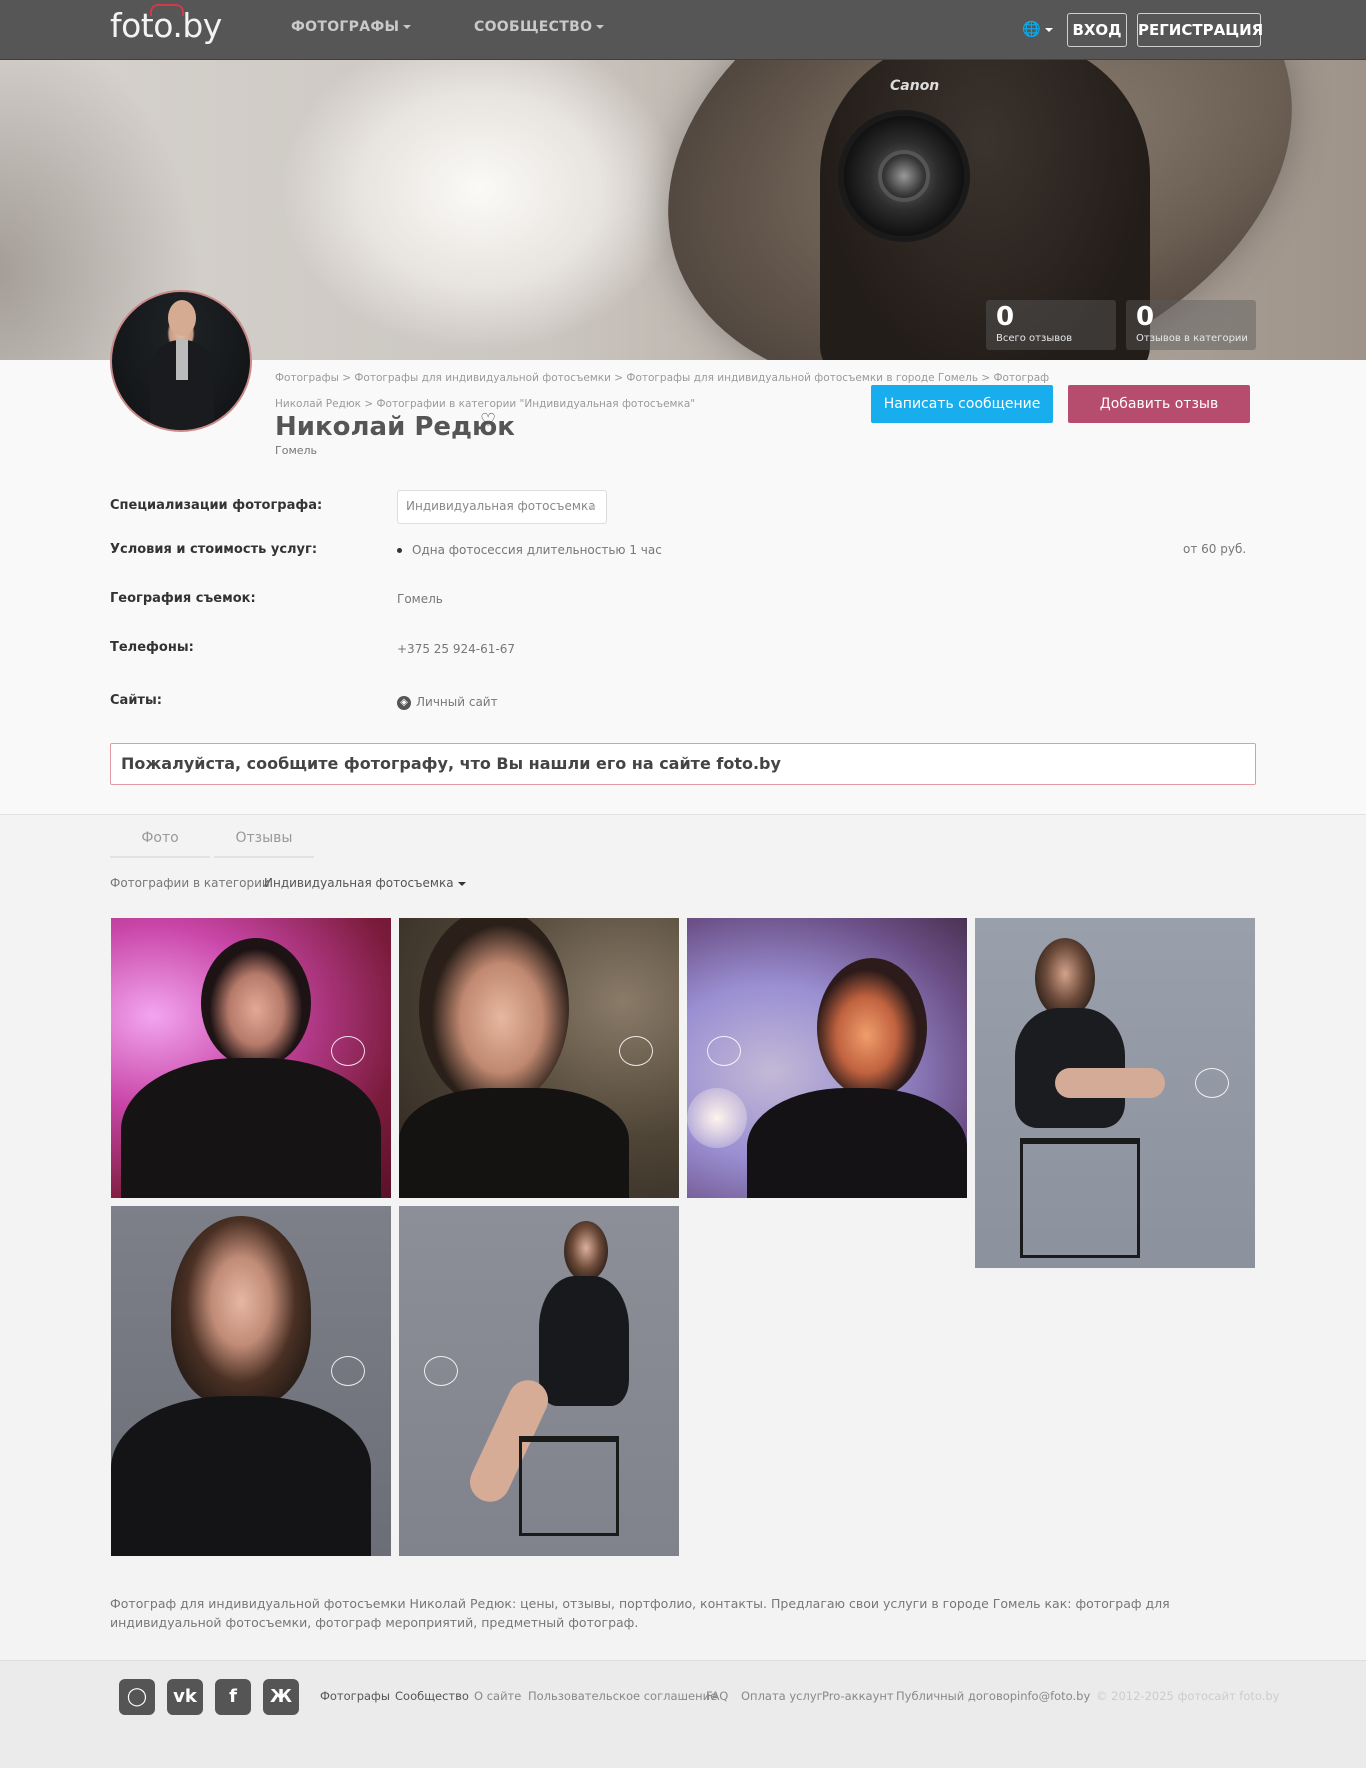  What do you see at coordinates (915, 86) in the screenshot?
I see `camera-brand-label: Canon` at bounding box center [915, 86].